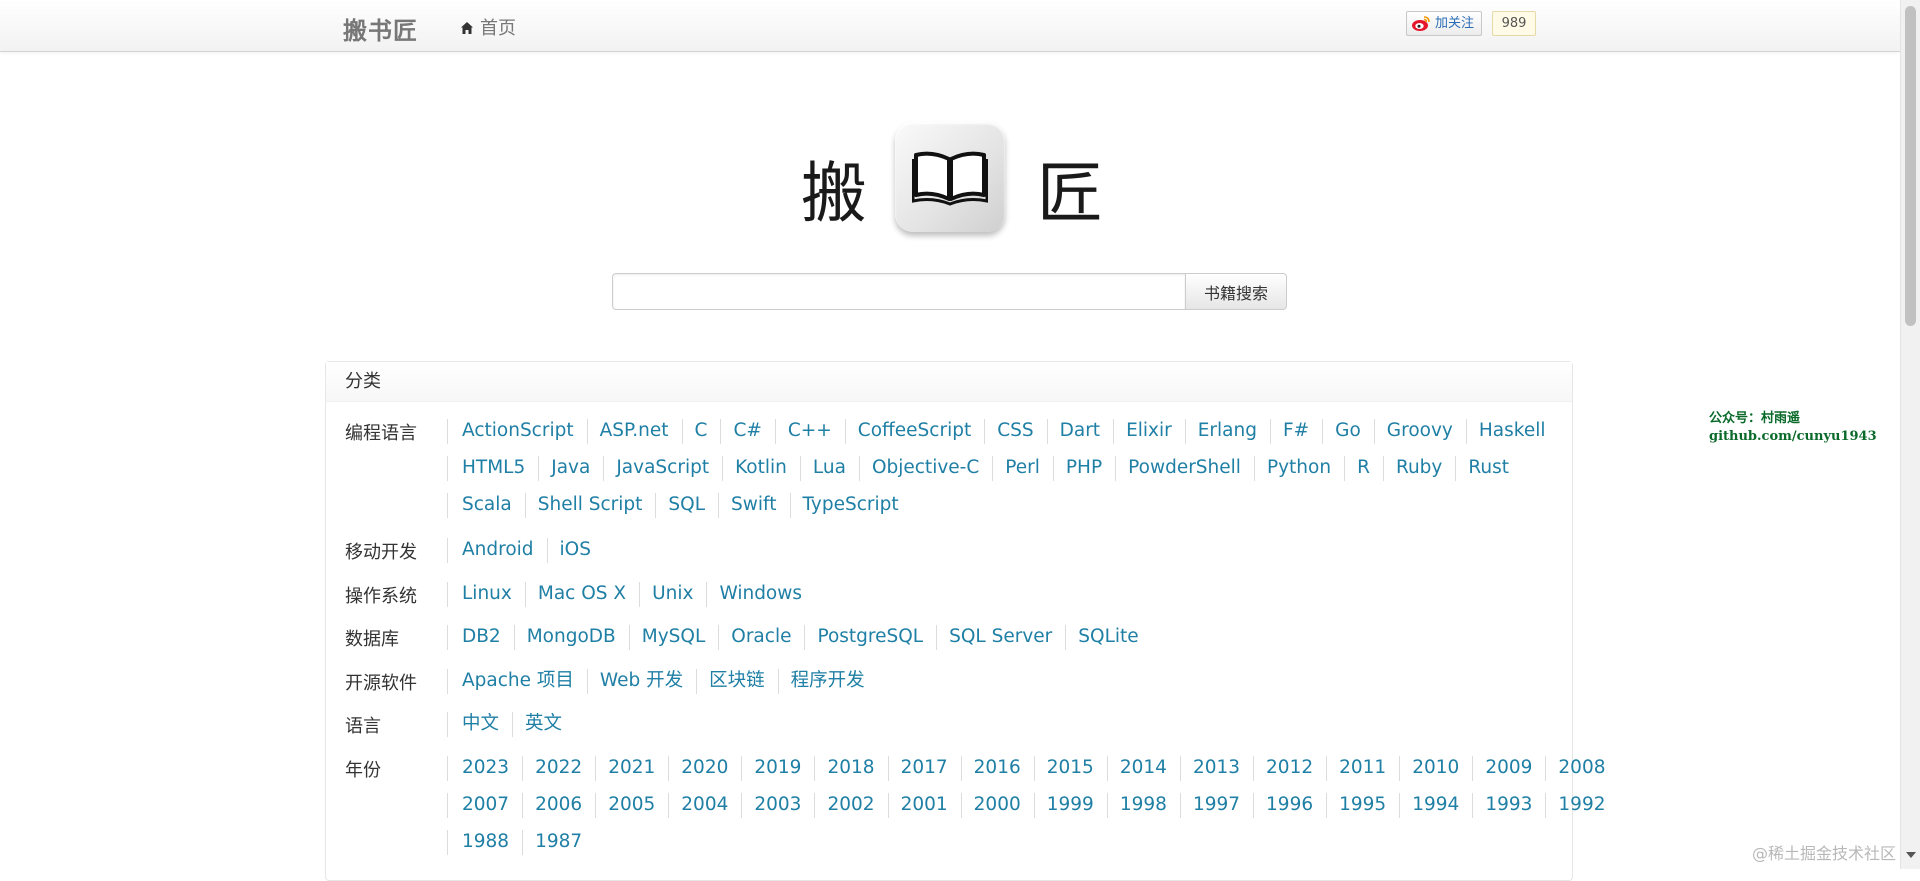 Image resolution: width=1920 pixels, height=881 pixels. Describe the element at coordinates (1910, 434) in the screenshot. I see `page-scrollbar` at that location.